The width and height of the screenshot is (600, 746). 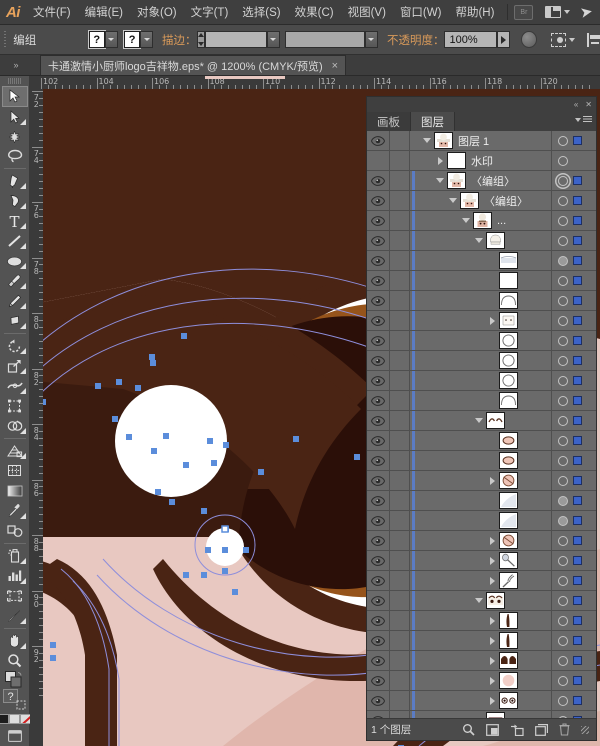 I want to click on eraser-tool, so click(x=15, y=321).